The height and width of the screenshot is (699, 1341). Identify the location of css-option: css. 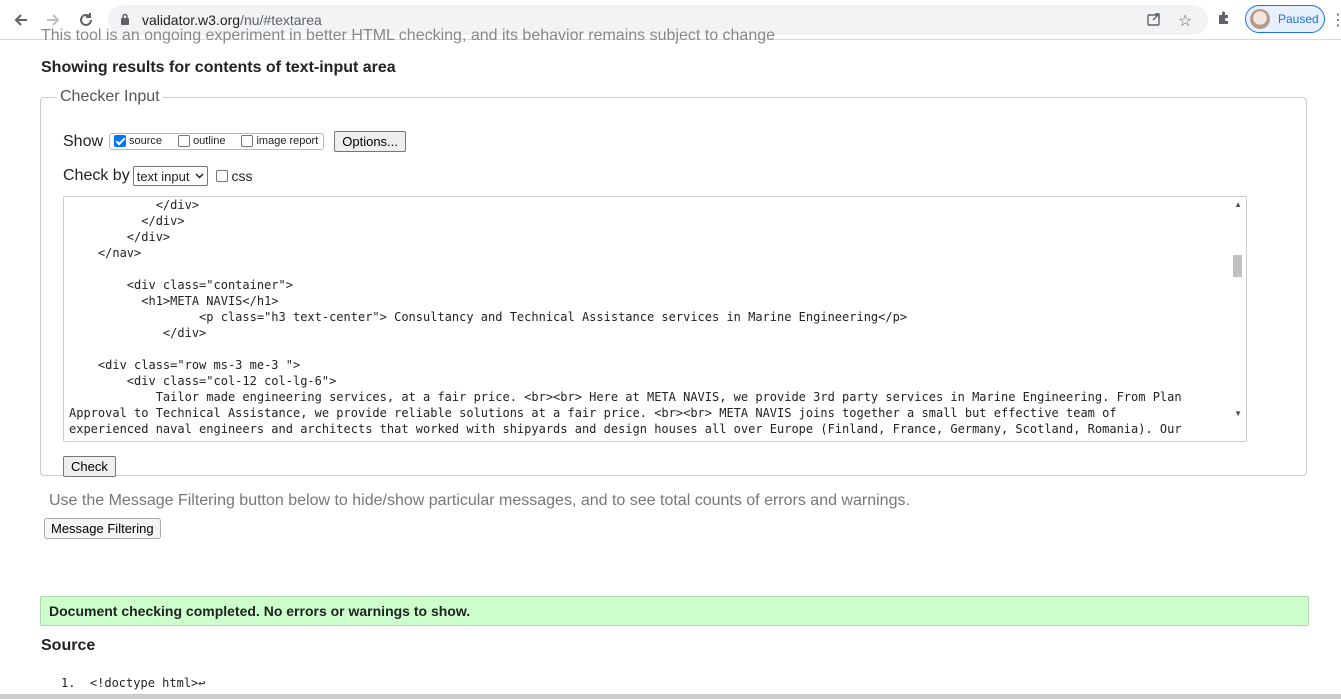
(234, 176).